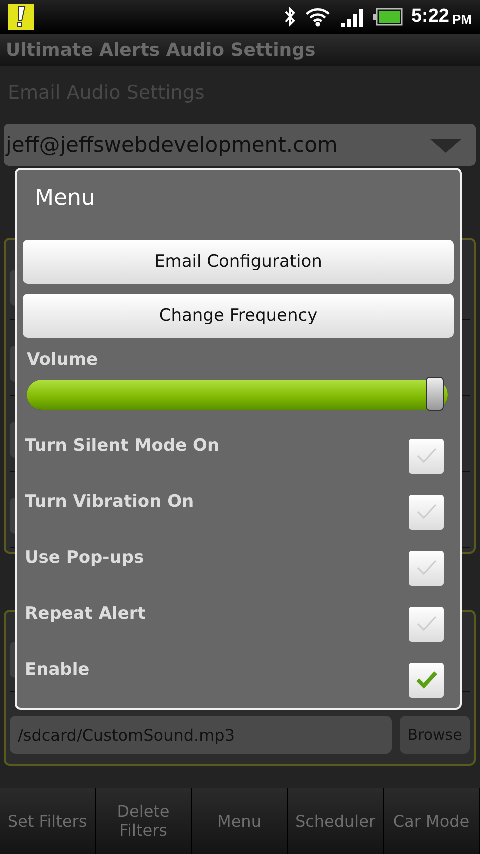 The height and width of the screenshot is (854, 480). I want to click on option-label: Turn Vibration On, so click(109, 502).